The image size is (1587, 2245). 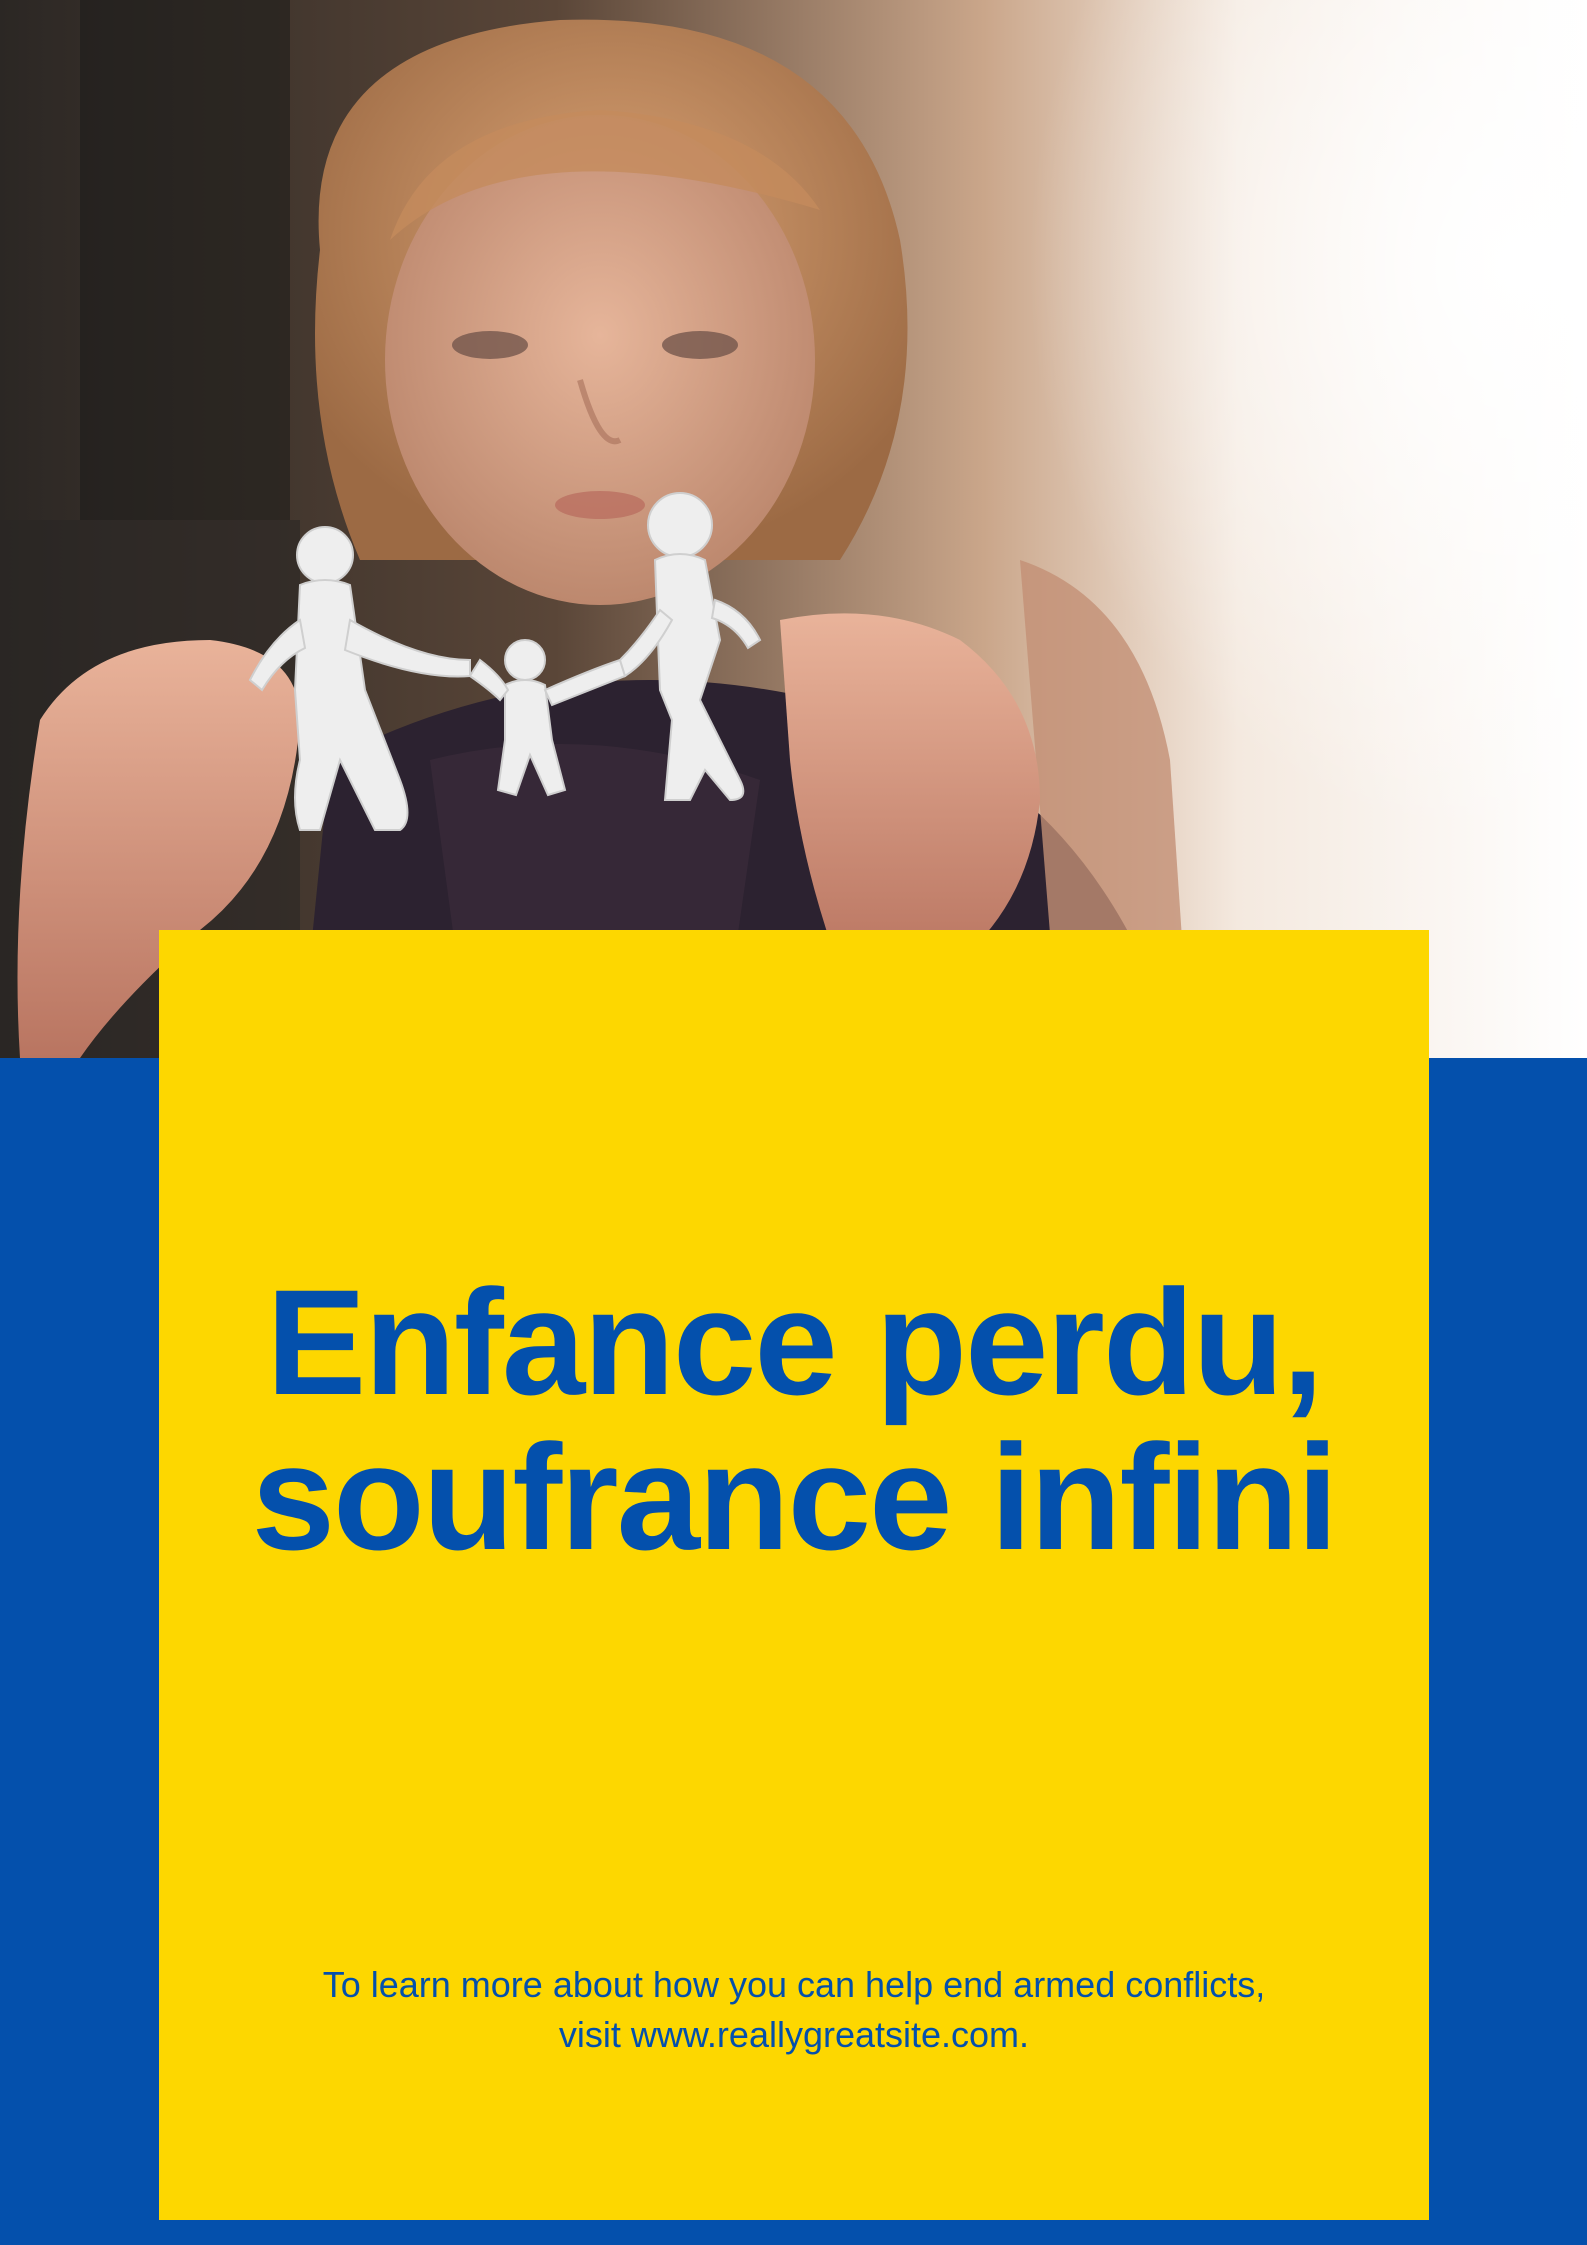 I want to click on headline: Enfance perdu, soufrance infini, so click(x=794, y=1420).